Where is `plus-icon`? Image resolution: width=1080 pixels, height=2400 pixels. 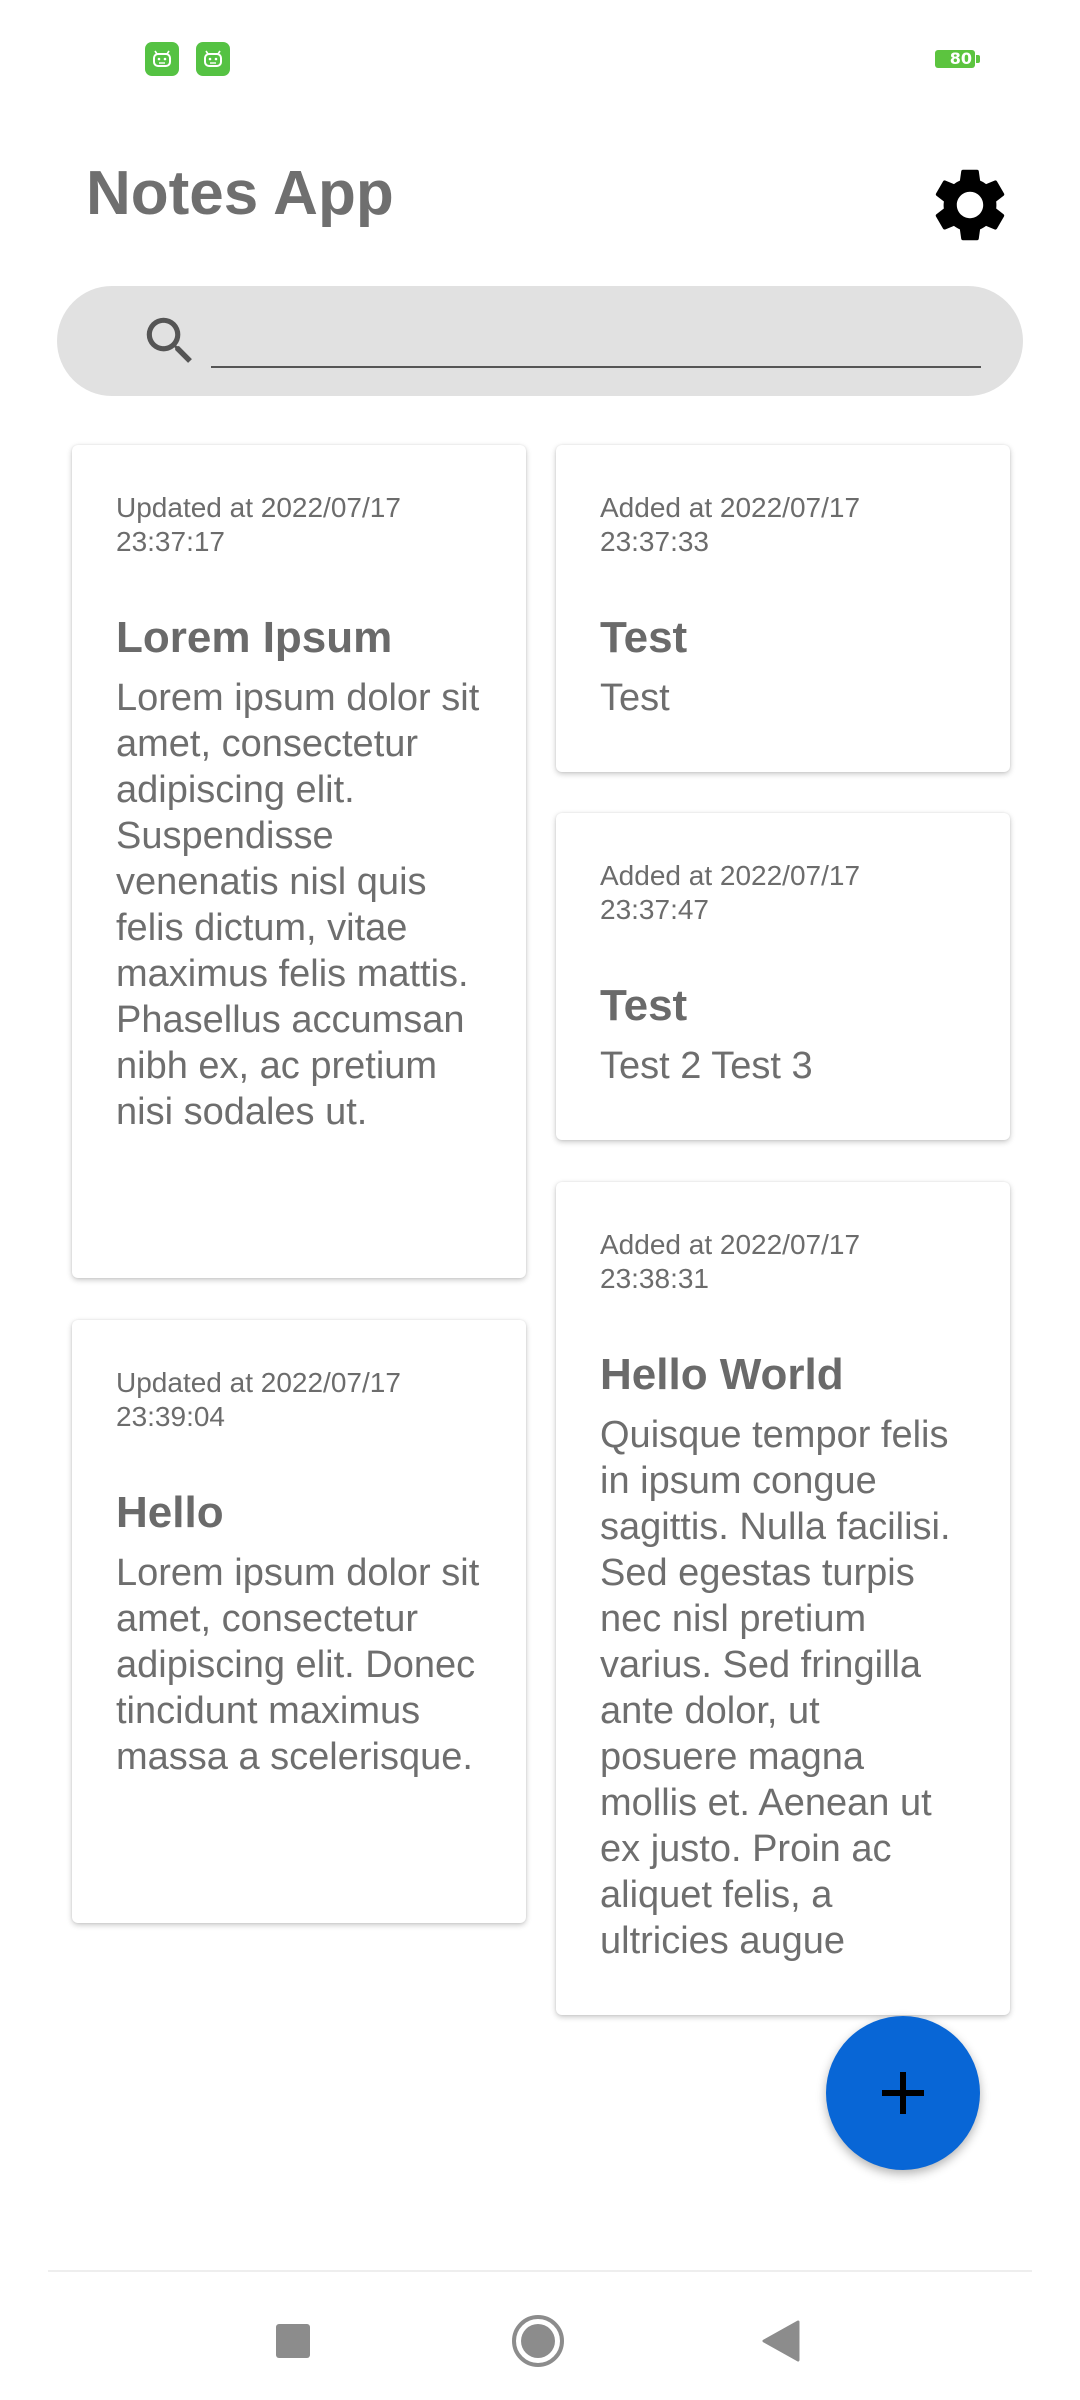
plus-icon is located at coordinates (903, 2093).